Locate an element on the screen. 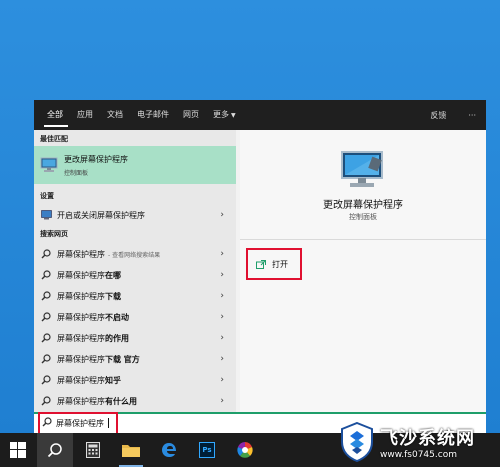 The image size is (500, 467). tab-web: 网页 is located at coordinates (191, 115).